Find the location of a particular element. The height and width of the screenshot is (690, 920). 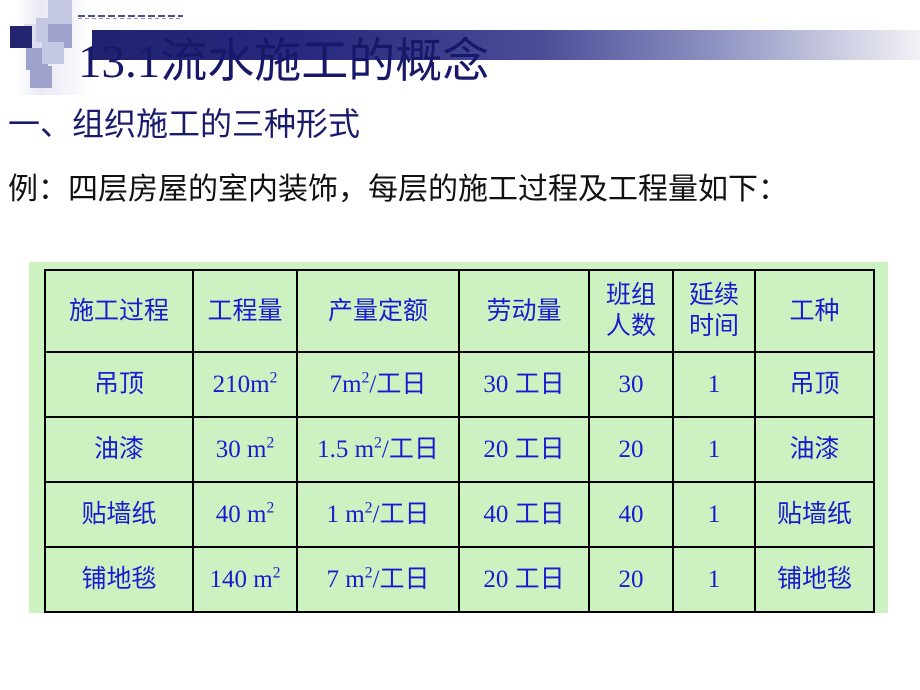

cell-quantity: 30 m2 is located at coordinates (245, 449).